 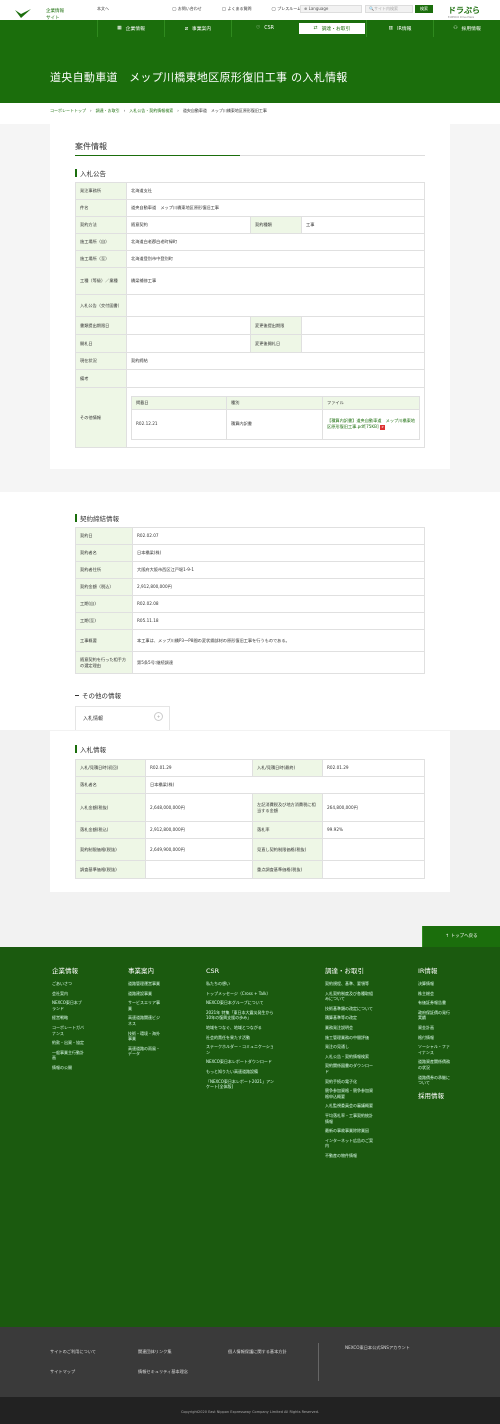 What do you see at coordinates (241, 971) in the screenshot?
I see `footer-col-title: CSR` at bounding box center [241, 971].